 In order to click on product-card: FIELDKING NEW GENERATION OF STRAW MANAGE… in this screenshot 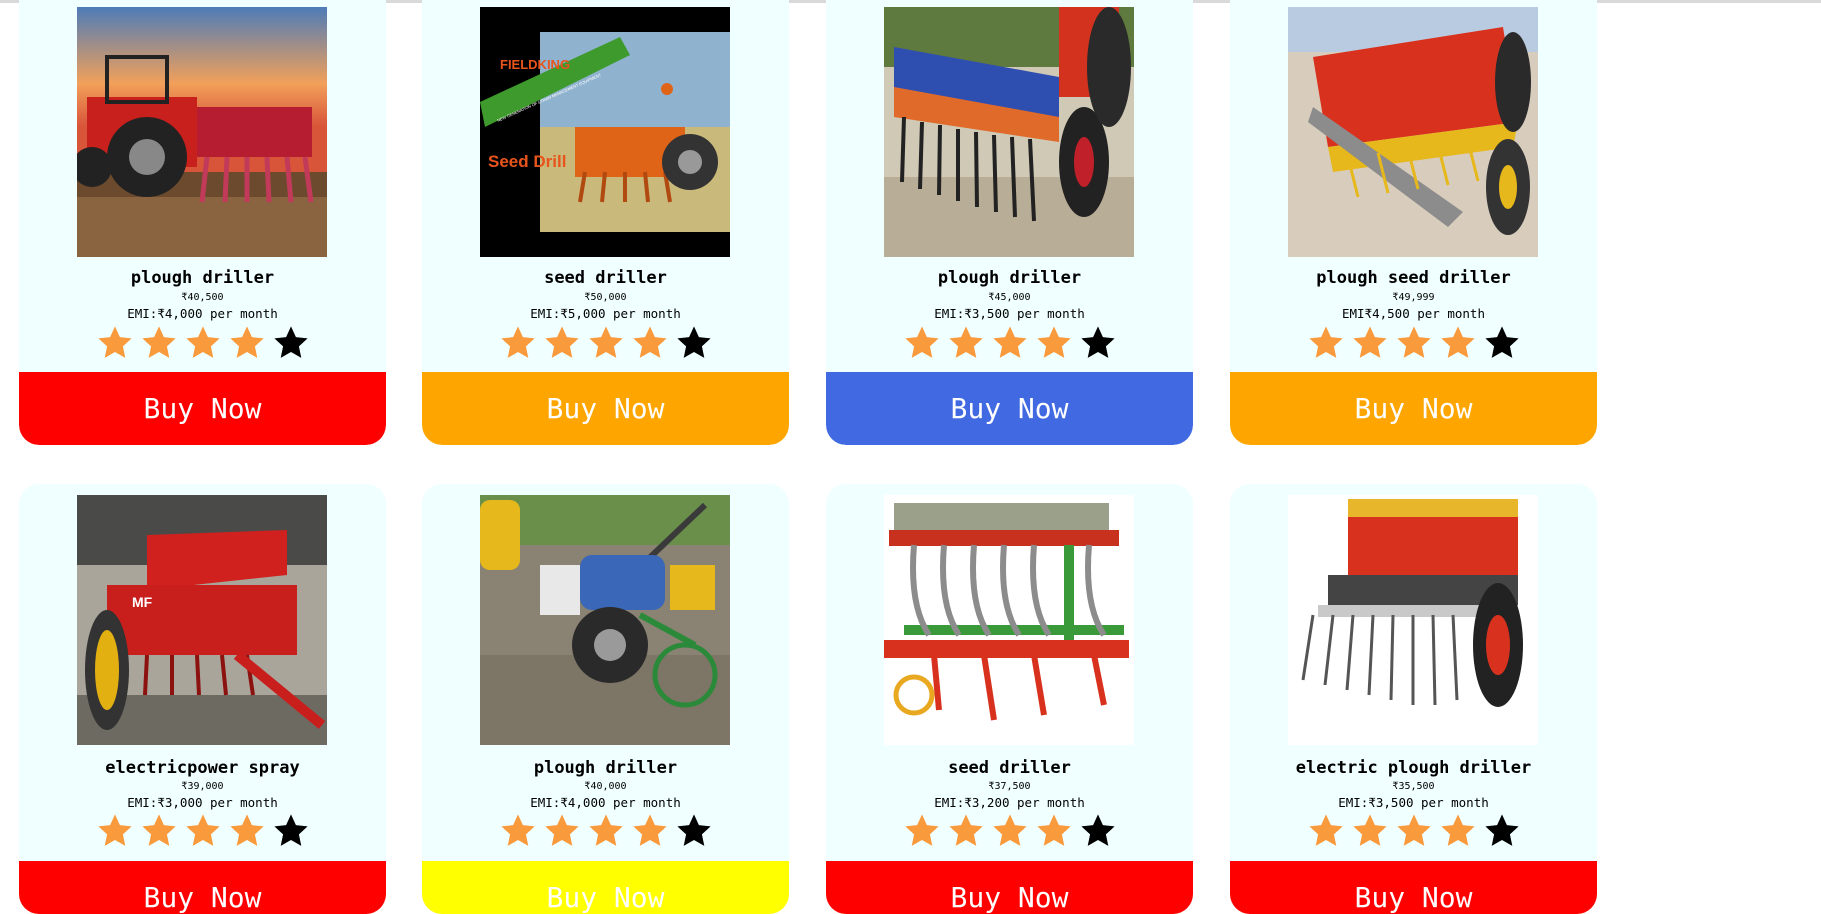, I will do `click(605, 222)`.